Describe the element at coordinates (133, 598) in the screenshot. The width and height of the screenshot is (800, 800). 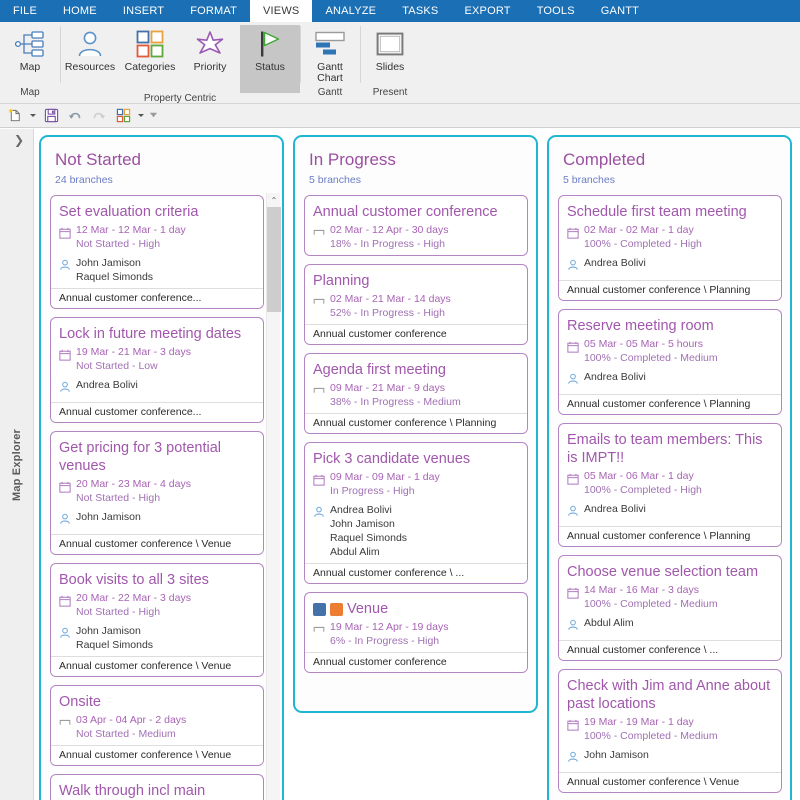
I see `task-card-dates: 20 Mar - 22 Mar - 3 days` at that location.